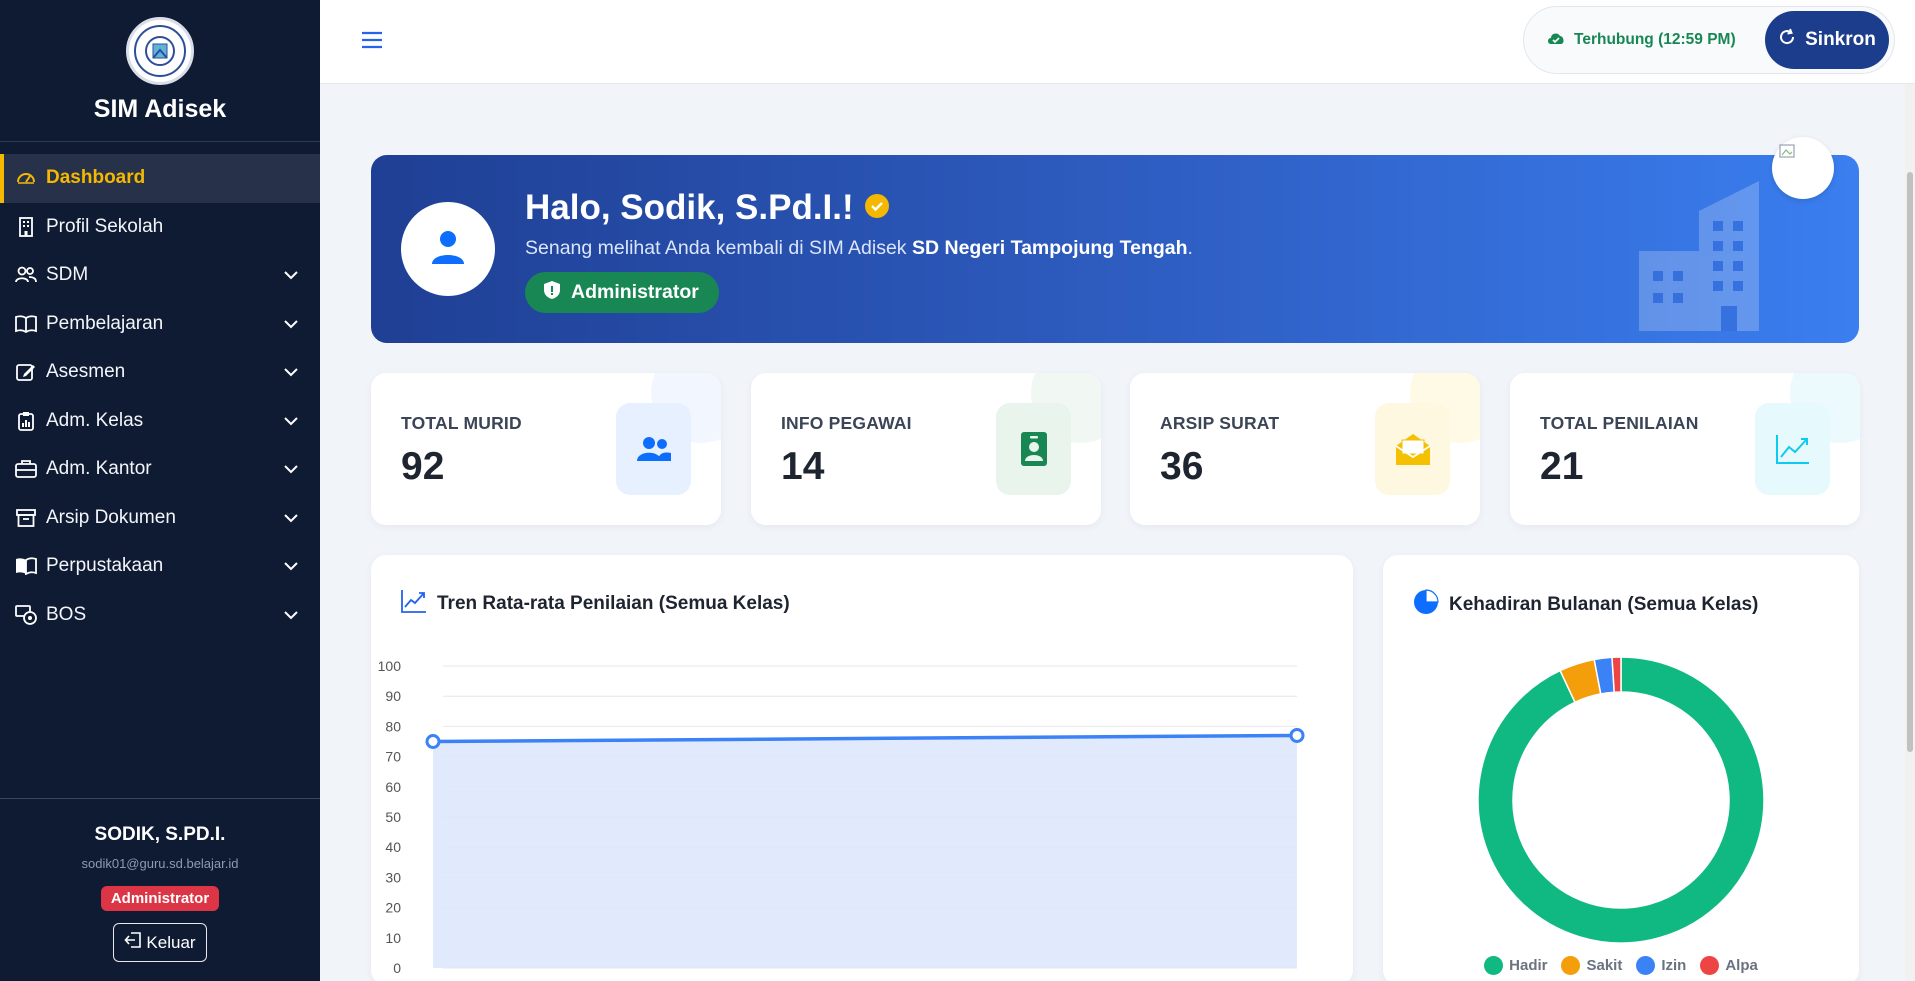 This screenshot has height=981, width=1915. I want to click on school-logo, so click(160, 51).